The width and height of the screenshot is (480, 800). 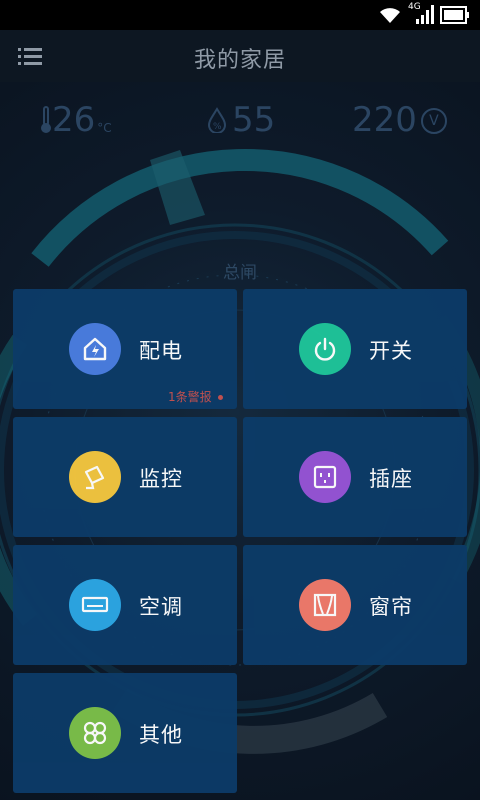 I want to click on alarm-text: 1条警报, so click(x=190, y=397).